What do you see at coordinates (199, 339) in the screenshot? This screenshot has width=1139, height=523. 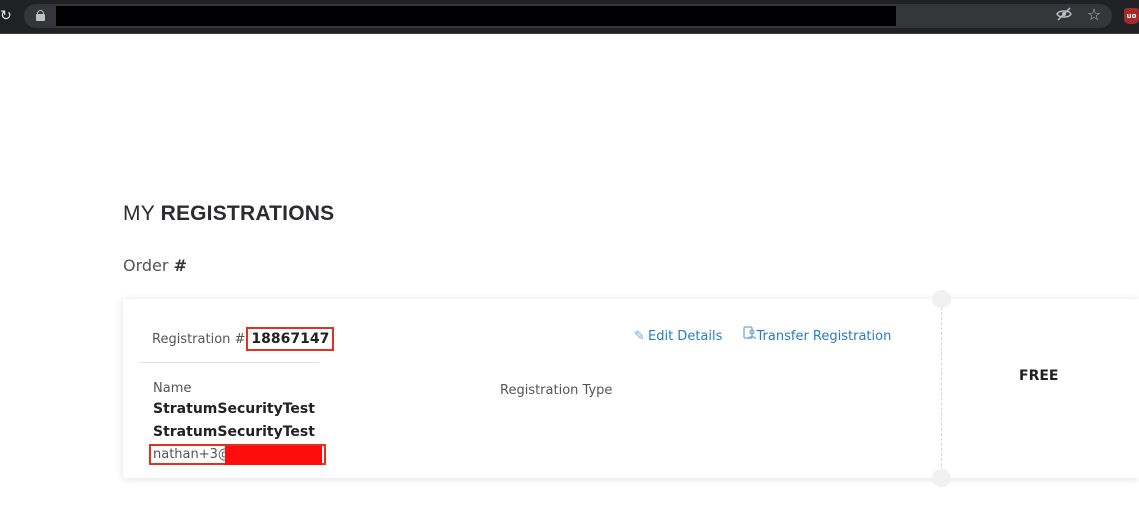 I see `registration-label: Registration #` at bounding box center [199, 339].